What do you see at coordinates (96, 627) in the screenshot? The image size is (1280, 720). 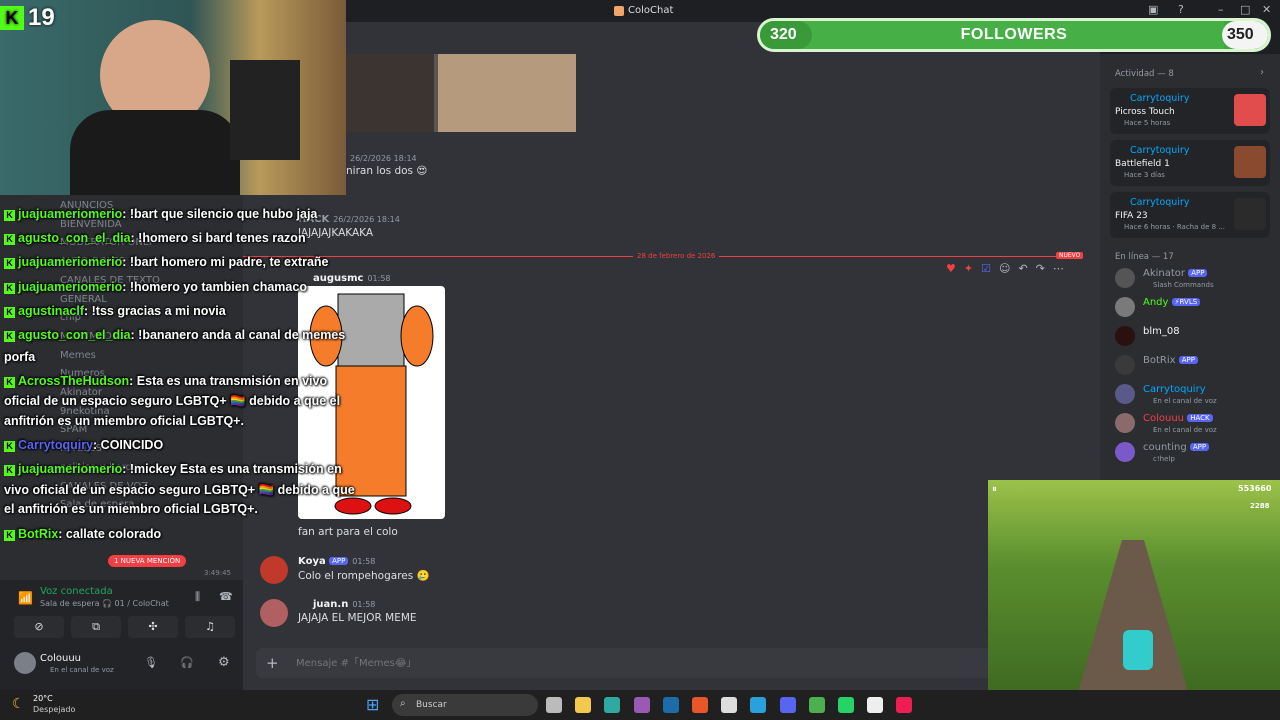 I see `screen-share-button: ⧉` at bounding box center [96, 627].